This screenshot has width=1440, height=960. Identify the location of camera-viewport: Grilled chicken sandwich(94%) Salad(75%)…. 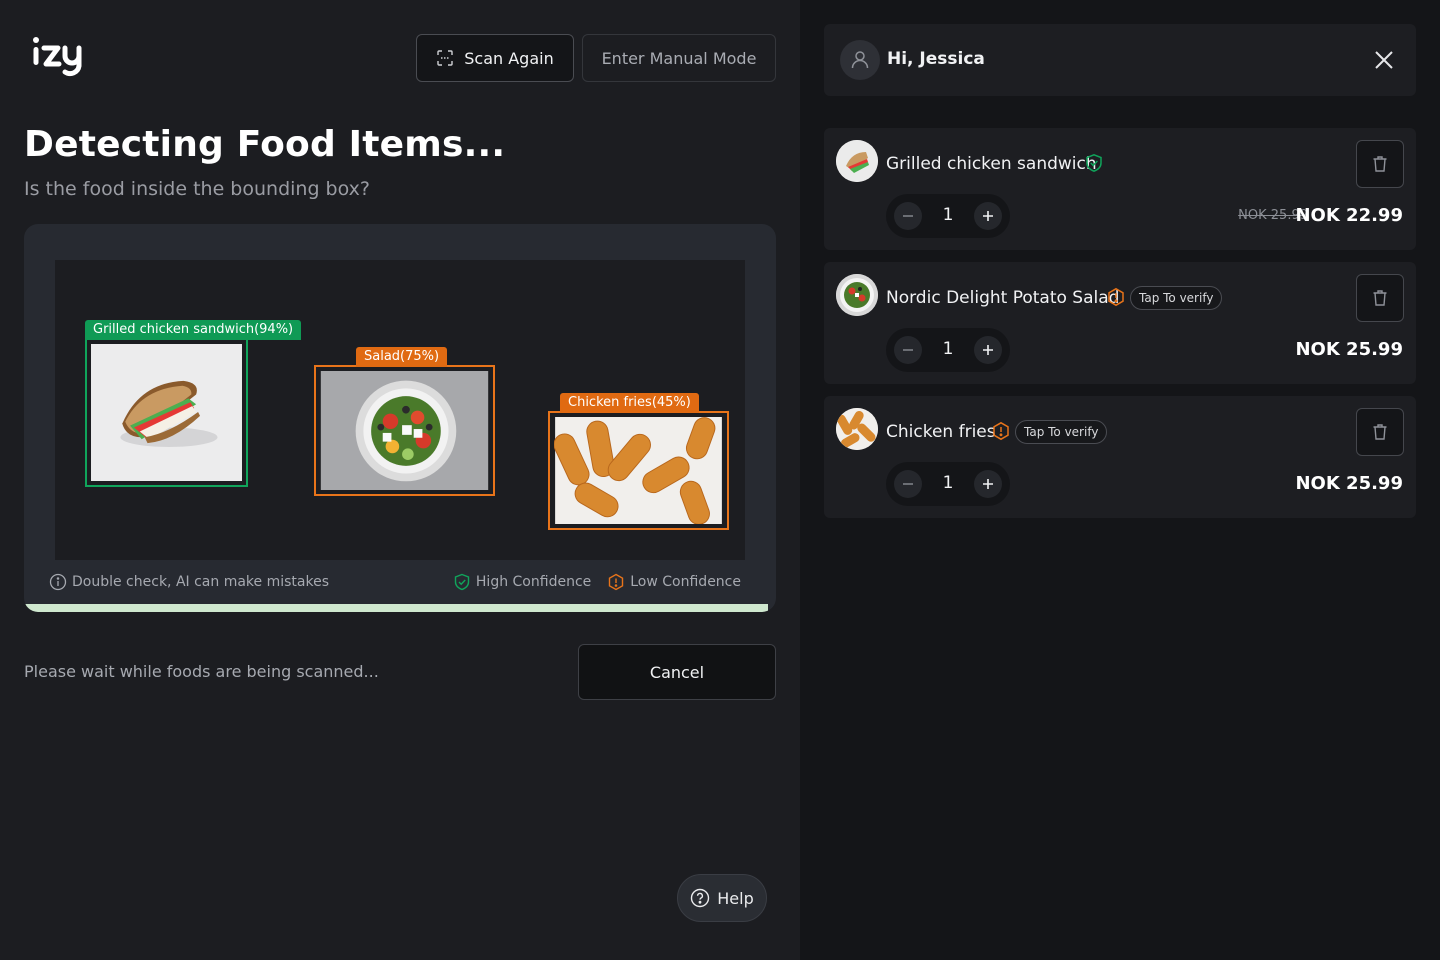
(400, 410).